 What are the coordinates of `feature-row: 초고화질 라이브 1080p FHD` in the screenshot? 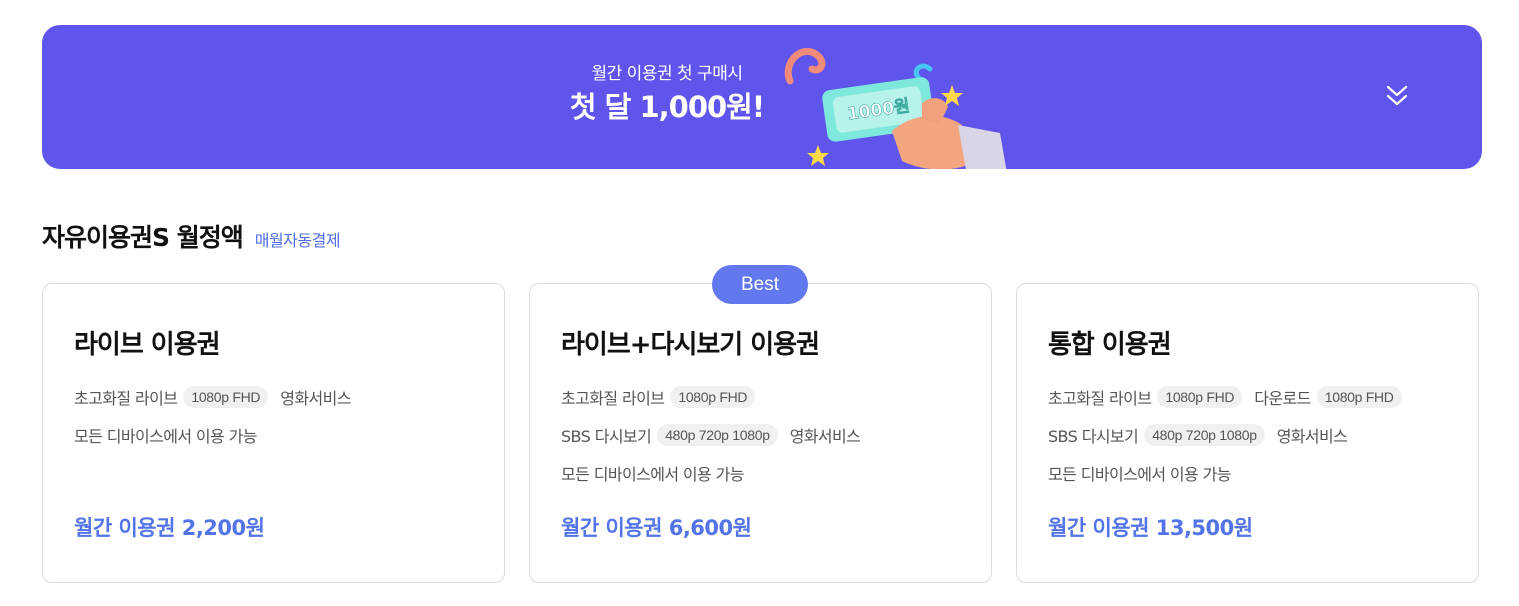 It's located at (766, 397).